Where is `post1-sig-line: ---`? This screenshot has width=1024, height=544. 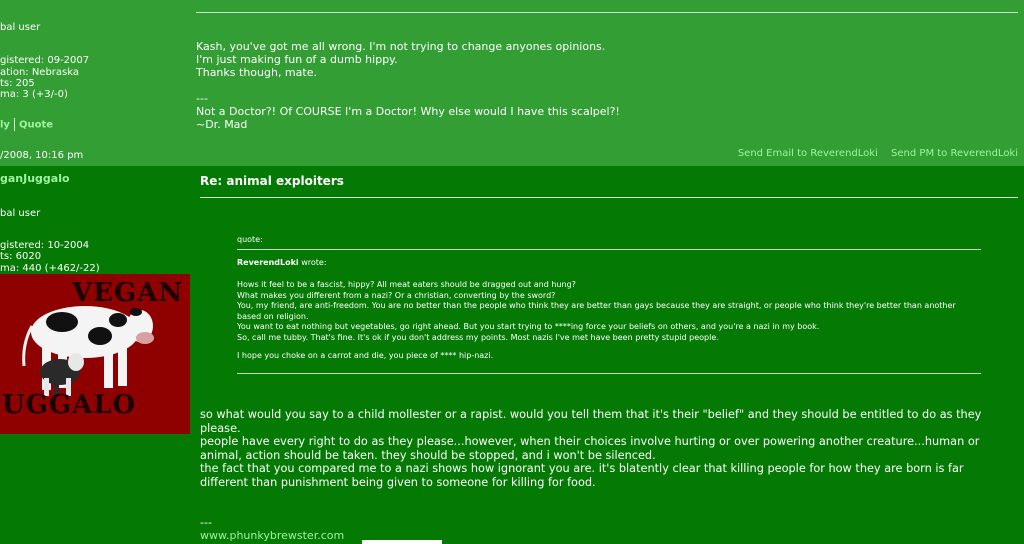
post1-sig-line: --- is located at coordinates (202, 98).